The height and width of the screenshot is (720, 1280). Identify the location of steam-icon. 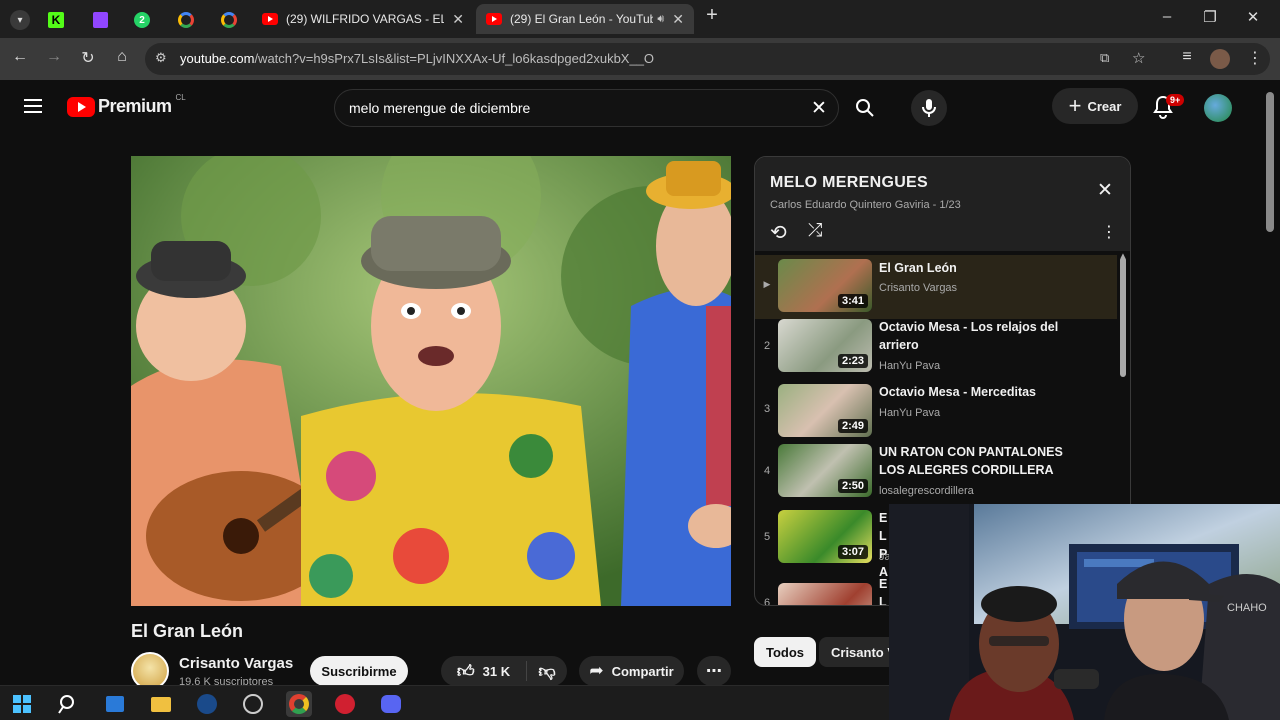
(207, 704).